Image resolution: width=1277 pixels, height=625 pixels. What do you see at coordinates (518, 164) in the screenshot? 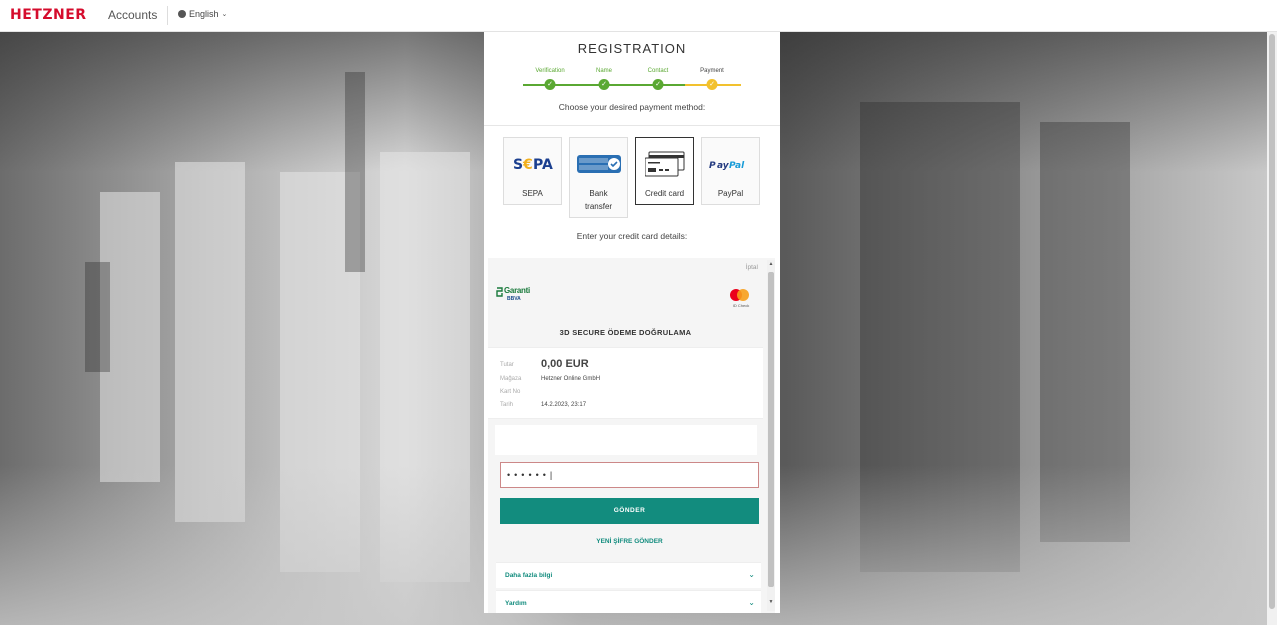
I see `svg-text: S` at bounding box center [518, 164].